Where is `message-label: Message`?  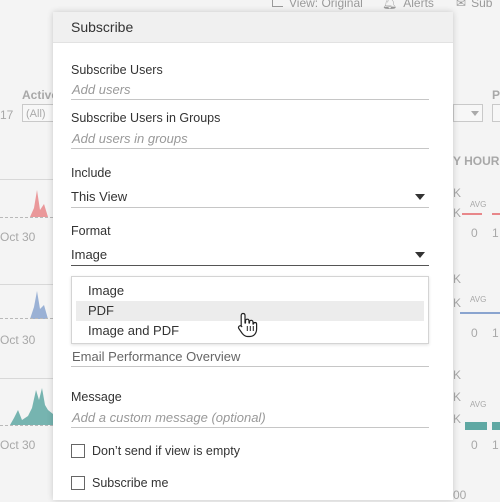
message-label: Message is located at coordinates (96, 397).